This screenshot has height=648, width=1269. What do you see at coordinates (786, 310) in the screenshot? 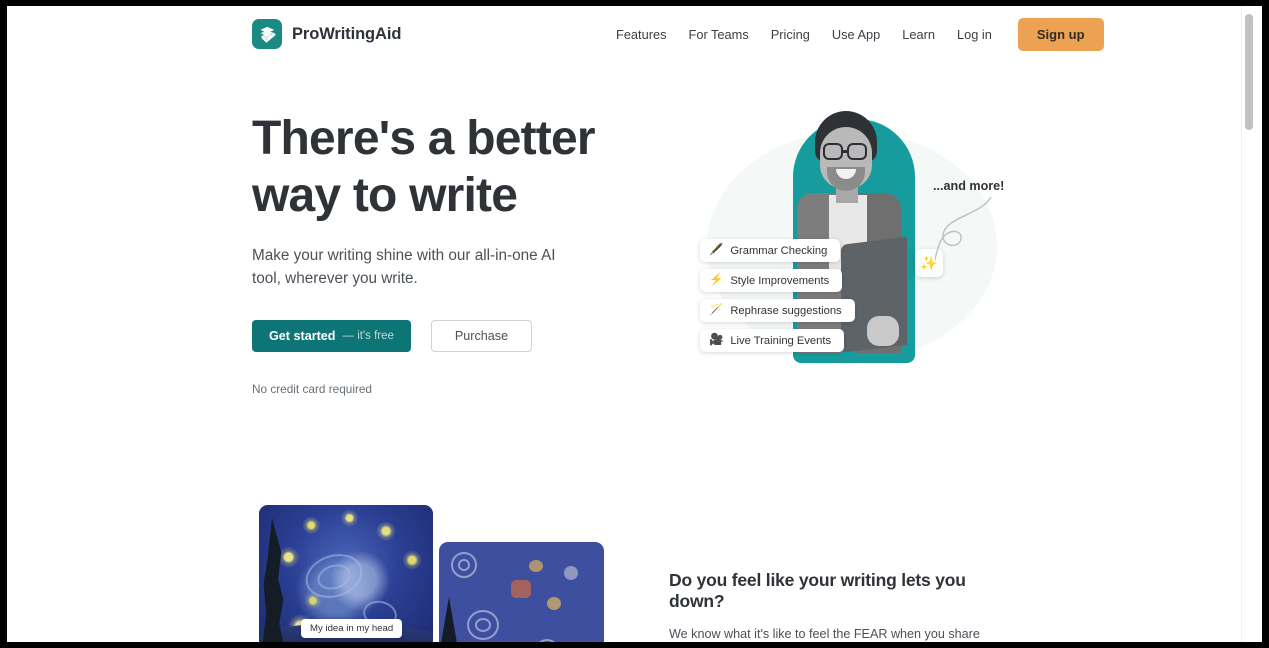
I see `feature-chip-label: Rephrase suggestions` at bounding box center [786, 310].